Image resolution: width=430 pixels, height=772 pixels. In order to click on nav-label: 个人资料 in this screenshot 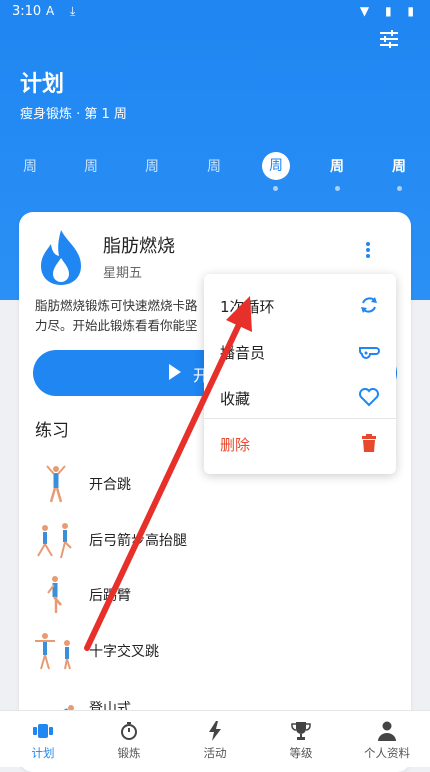, I will do `click(387, 753)`.